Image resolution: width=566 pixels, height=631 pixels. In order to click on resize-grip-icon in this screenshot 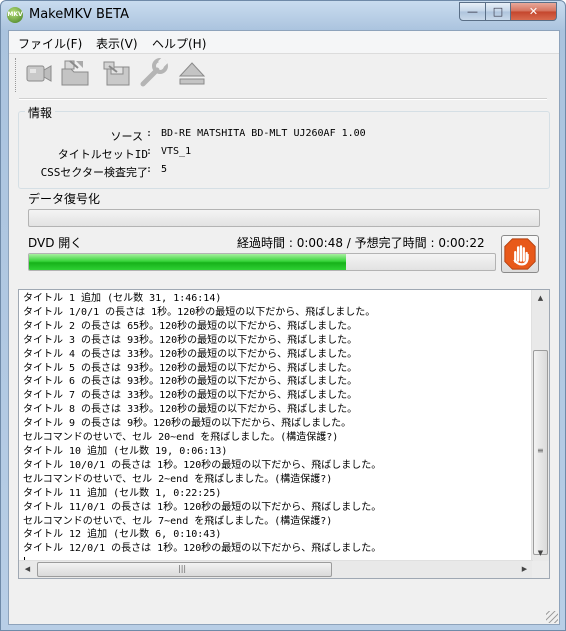, I will do `click(552, 617)`.